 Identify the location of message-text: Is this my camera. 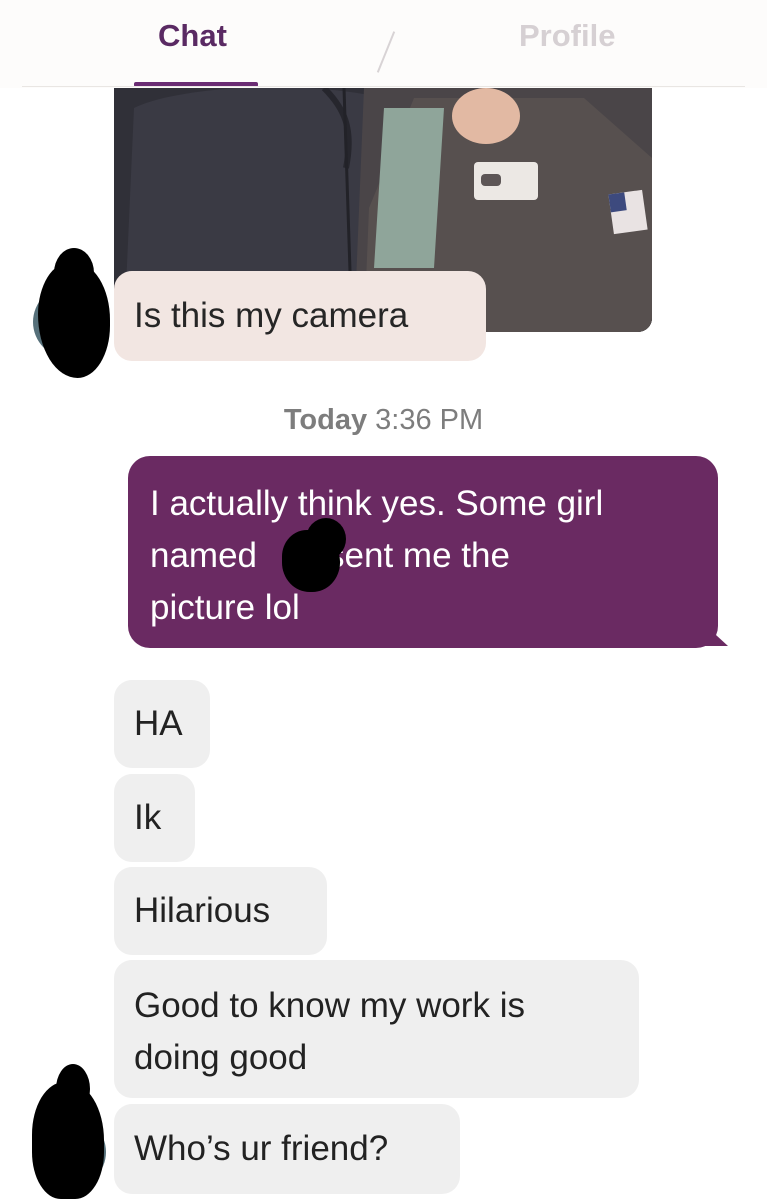
(271, 315).